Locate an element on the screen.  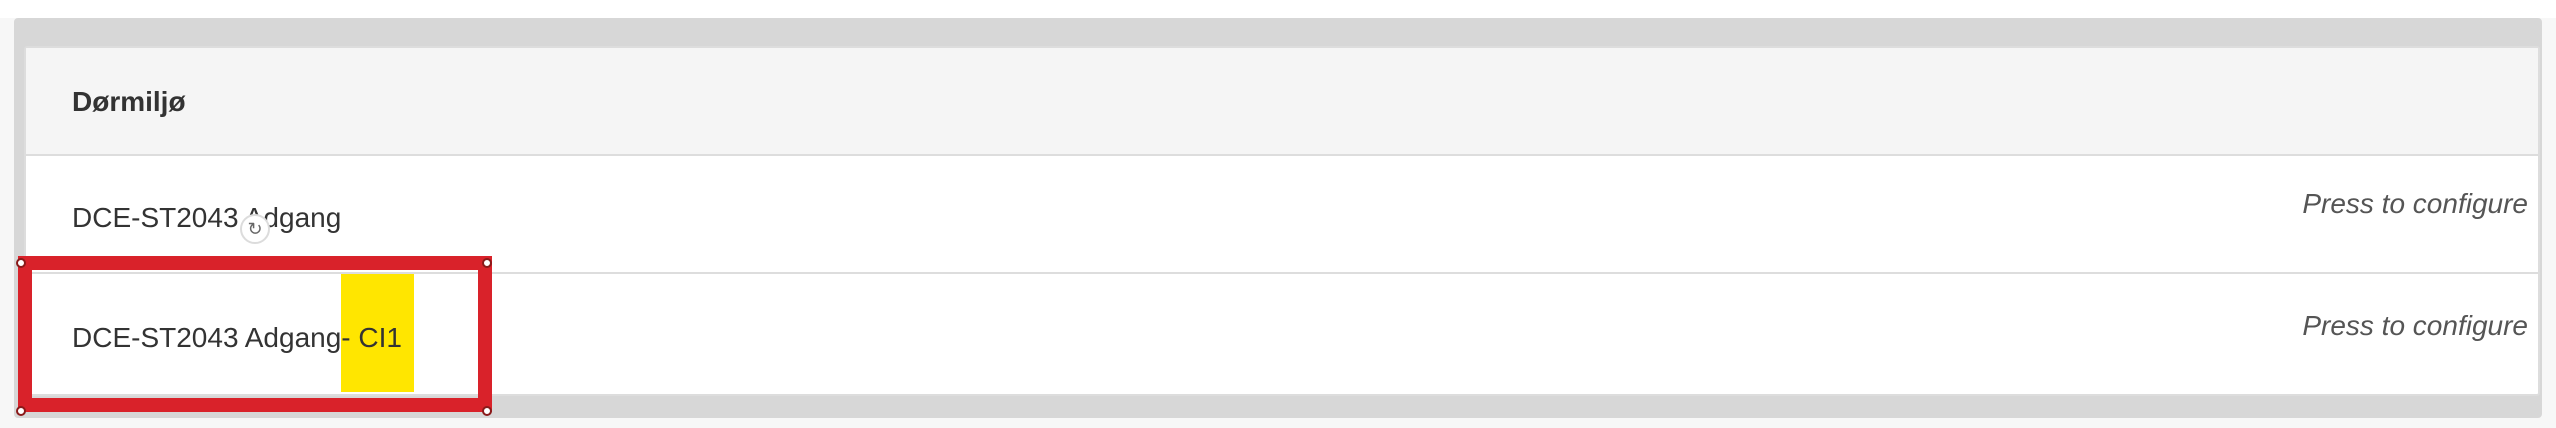
loading-cursor-icon: ↻ is located at coordinates (255, 229).